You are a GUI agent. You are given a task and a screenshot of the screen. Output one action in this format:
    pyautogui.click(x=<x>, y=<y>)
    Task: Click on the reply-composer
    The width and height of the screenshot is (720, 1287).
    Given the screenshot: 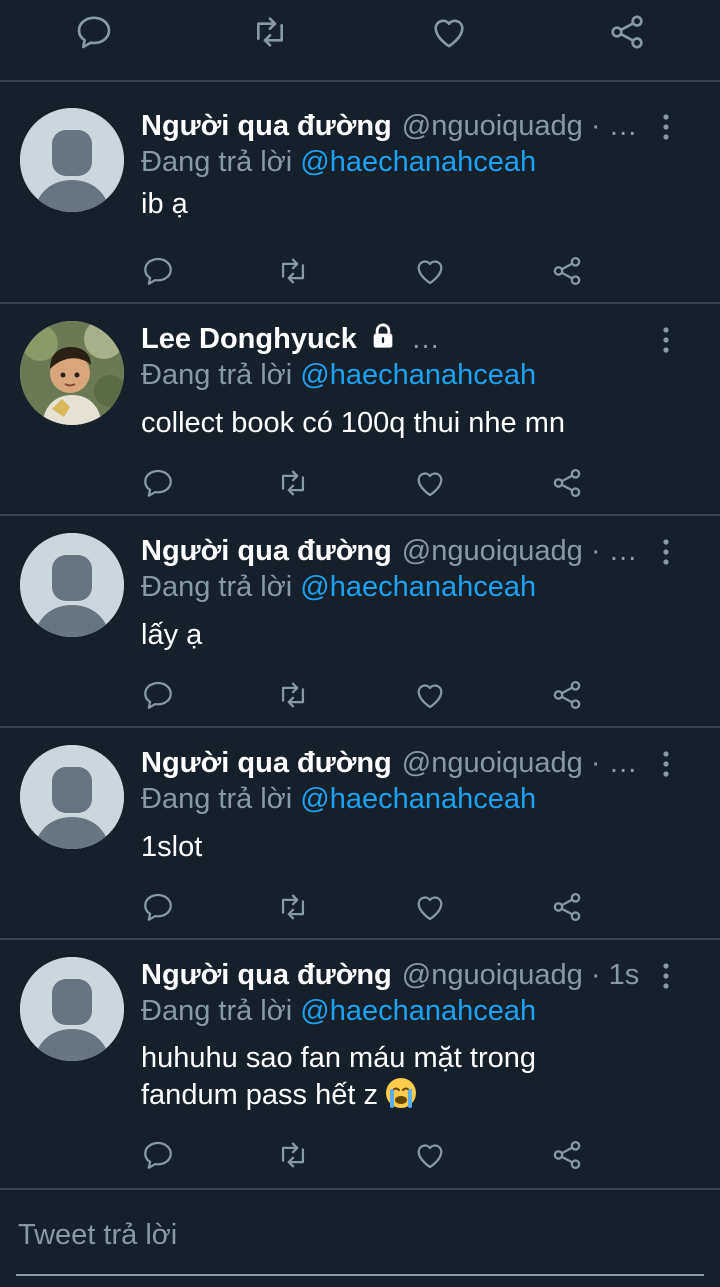 What is the action you would take?
    pyautogui.click(x=360, y=1238)
    